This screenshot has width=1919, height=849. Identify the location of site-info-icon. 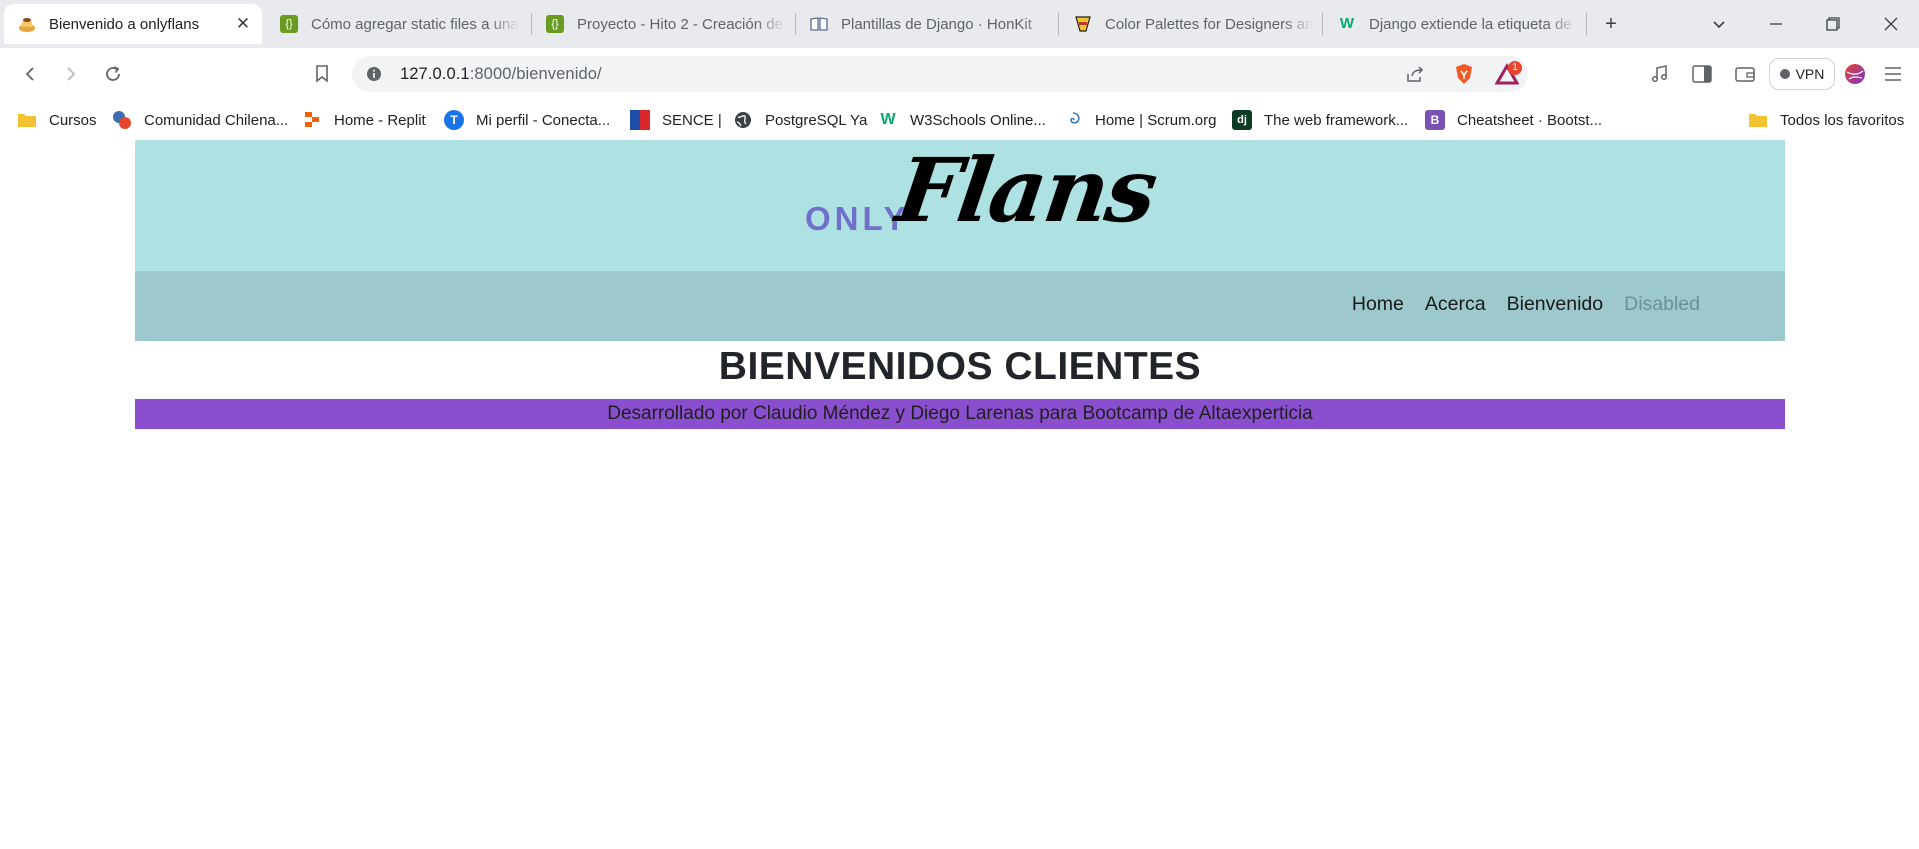
(374, 74).